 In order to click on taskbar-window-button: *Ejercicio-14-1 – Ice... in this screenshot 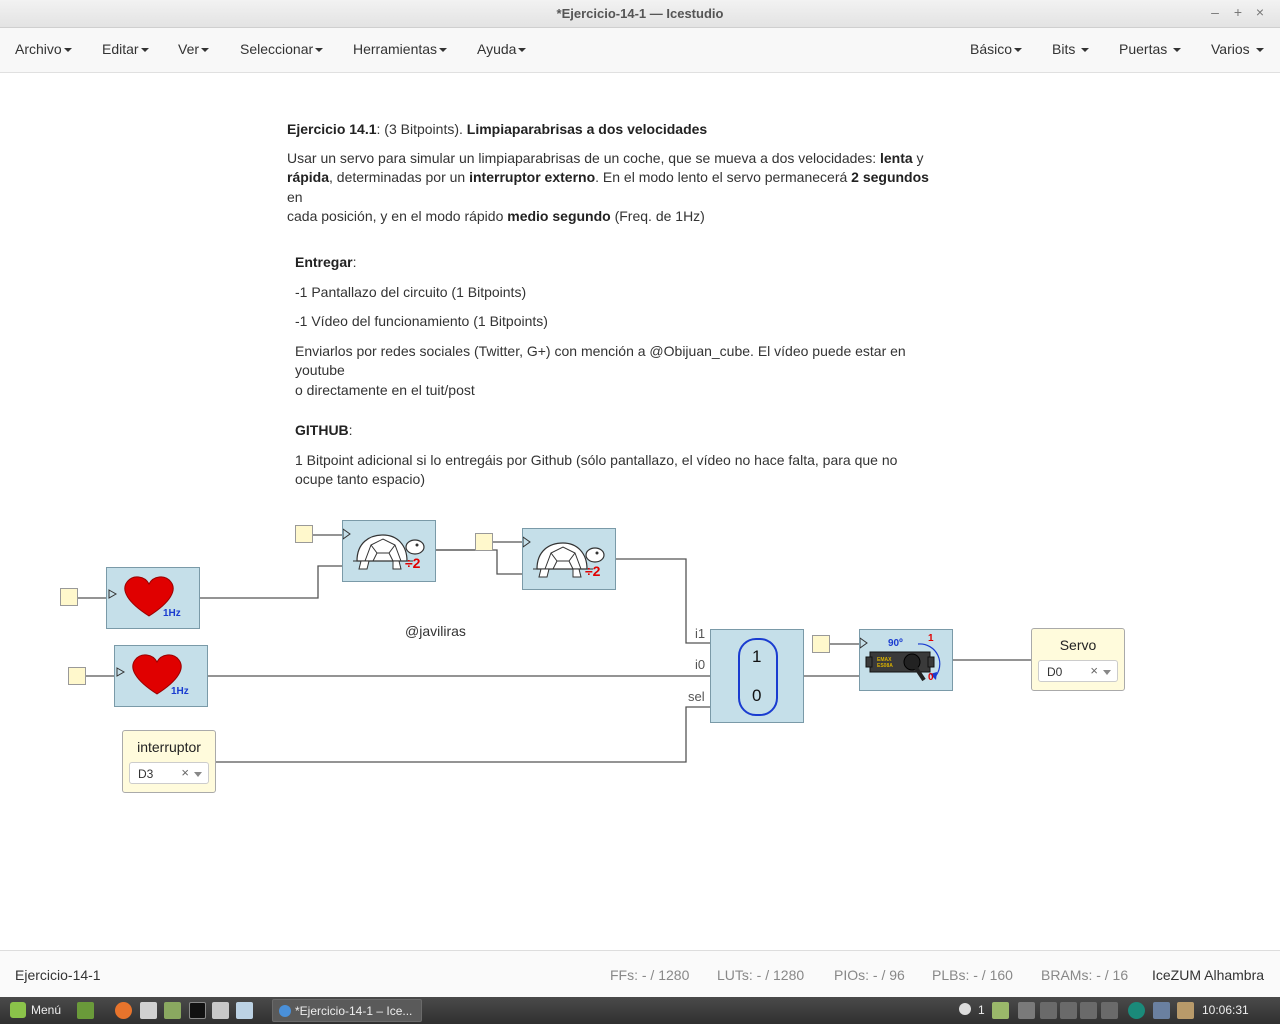, I will do `click(347, 1010)`.